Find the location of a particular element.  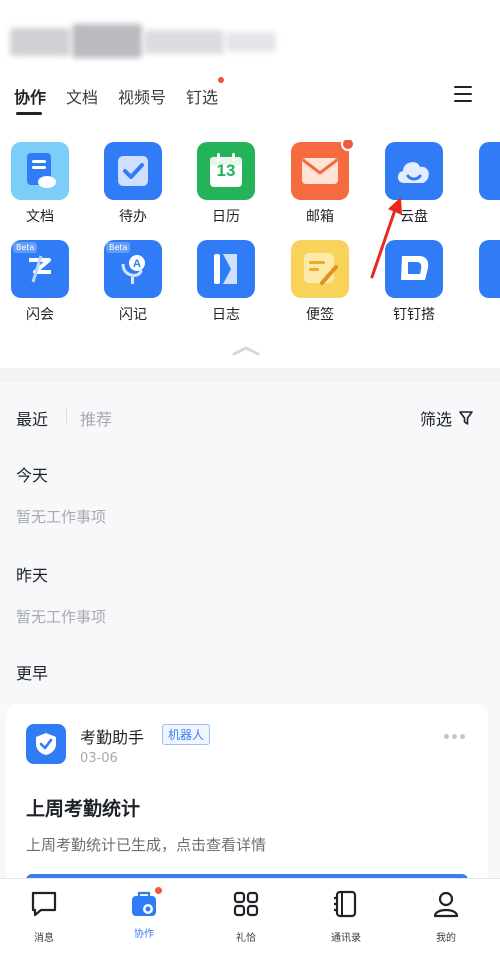

app-label: 闪会 is located at coordinates (40, 315).